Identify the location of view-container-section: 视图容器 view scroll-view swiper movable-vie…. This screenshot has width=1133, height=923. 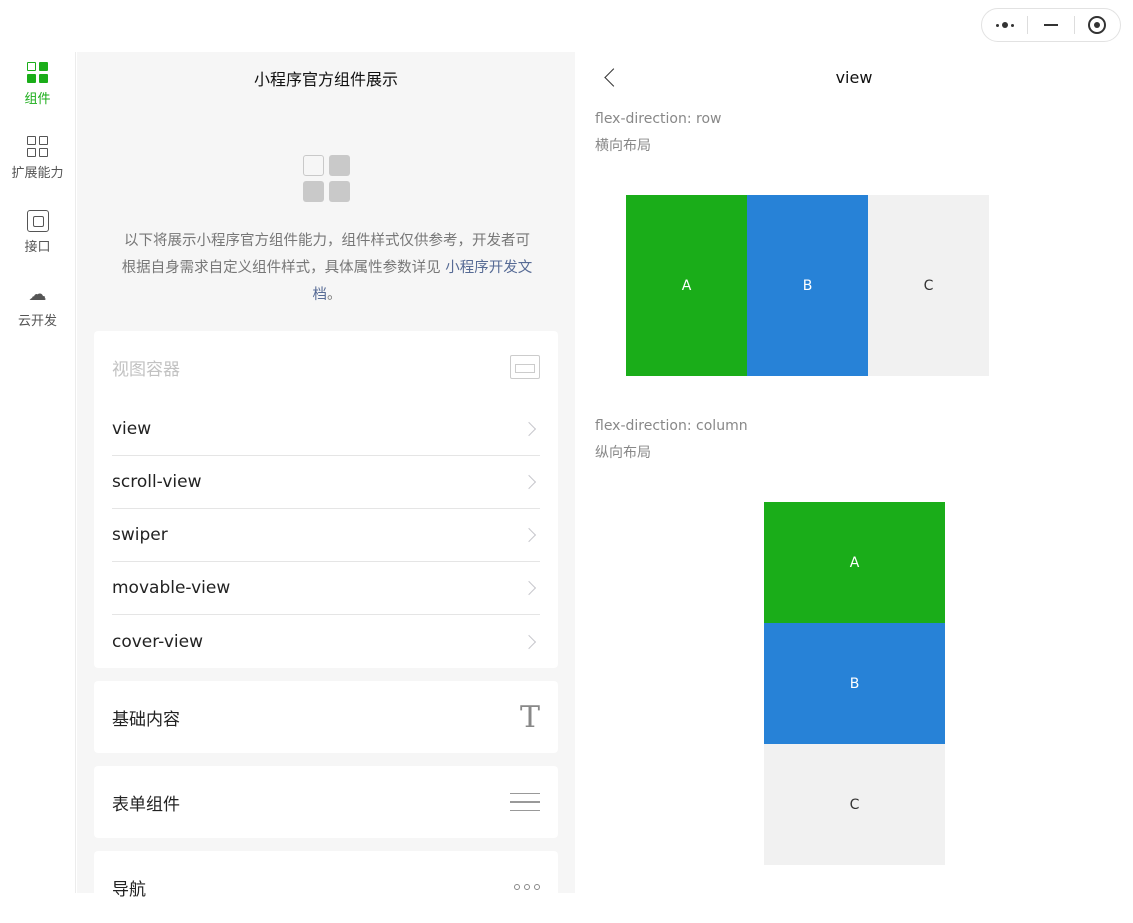
(326, 499).